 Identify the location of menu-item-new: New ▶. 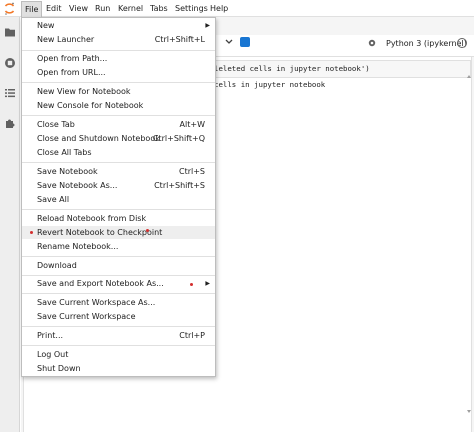
(118, 25).